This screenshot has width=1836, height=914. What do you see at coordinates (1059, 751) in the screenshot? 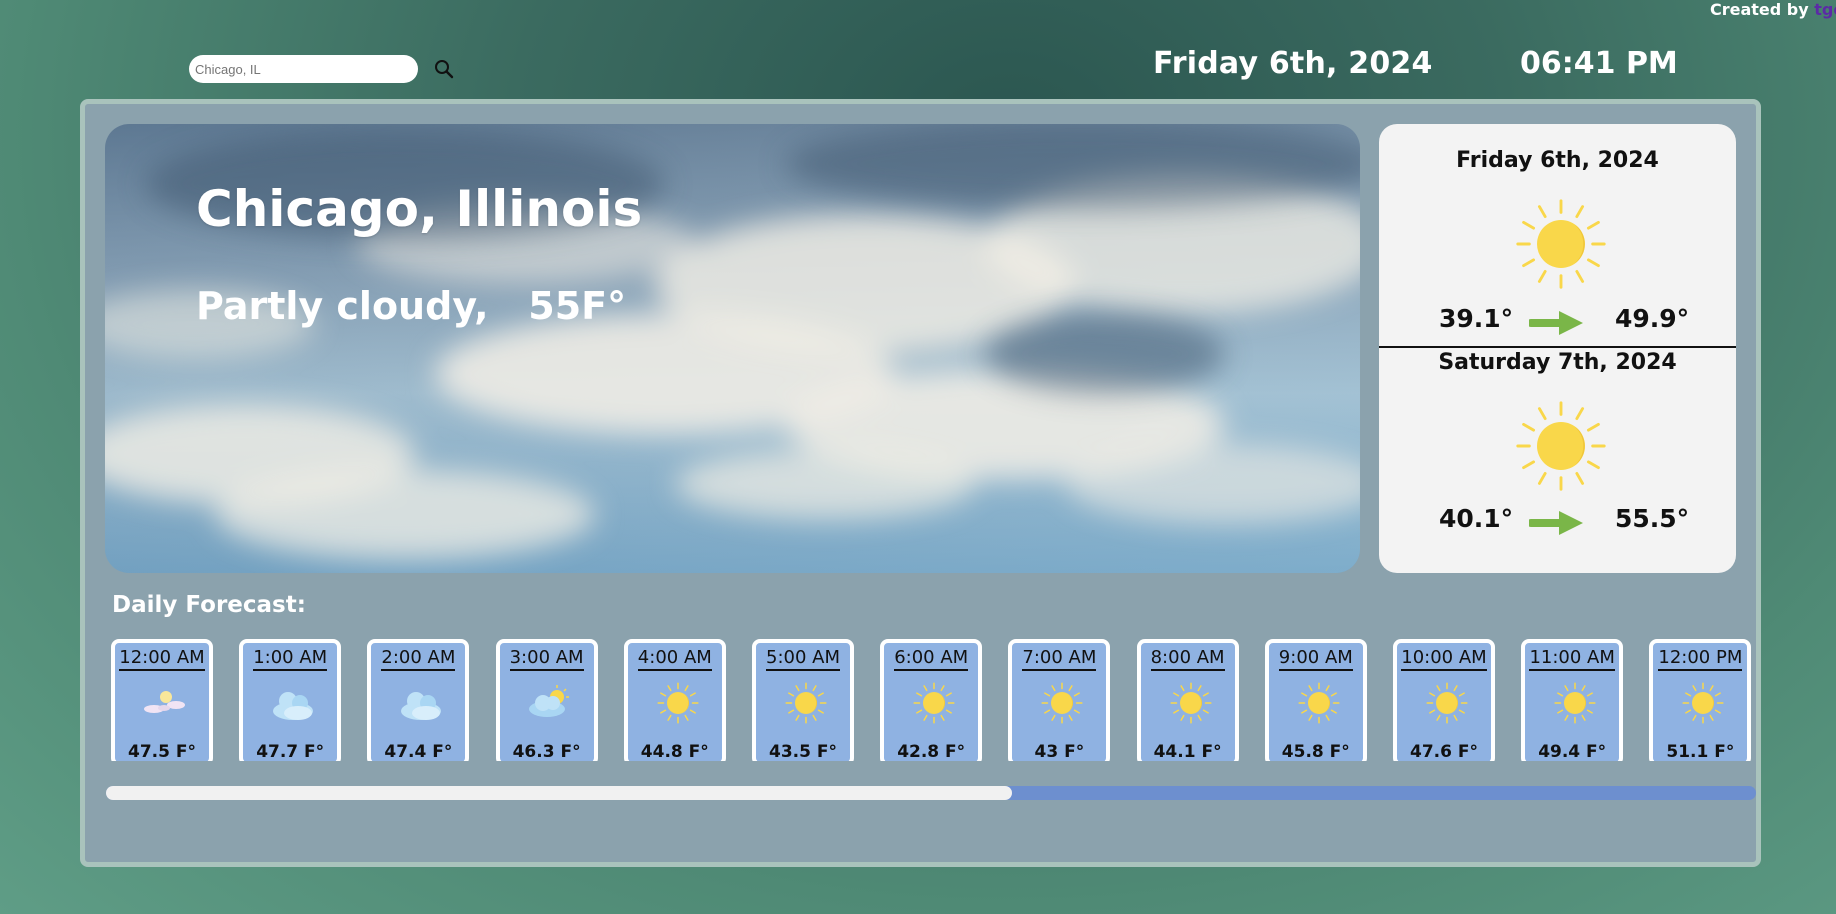
I see `hour-temperature: 43 F°` at bounding box center [1059, 751].